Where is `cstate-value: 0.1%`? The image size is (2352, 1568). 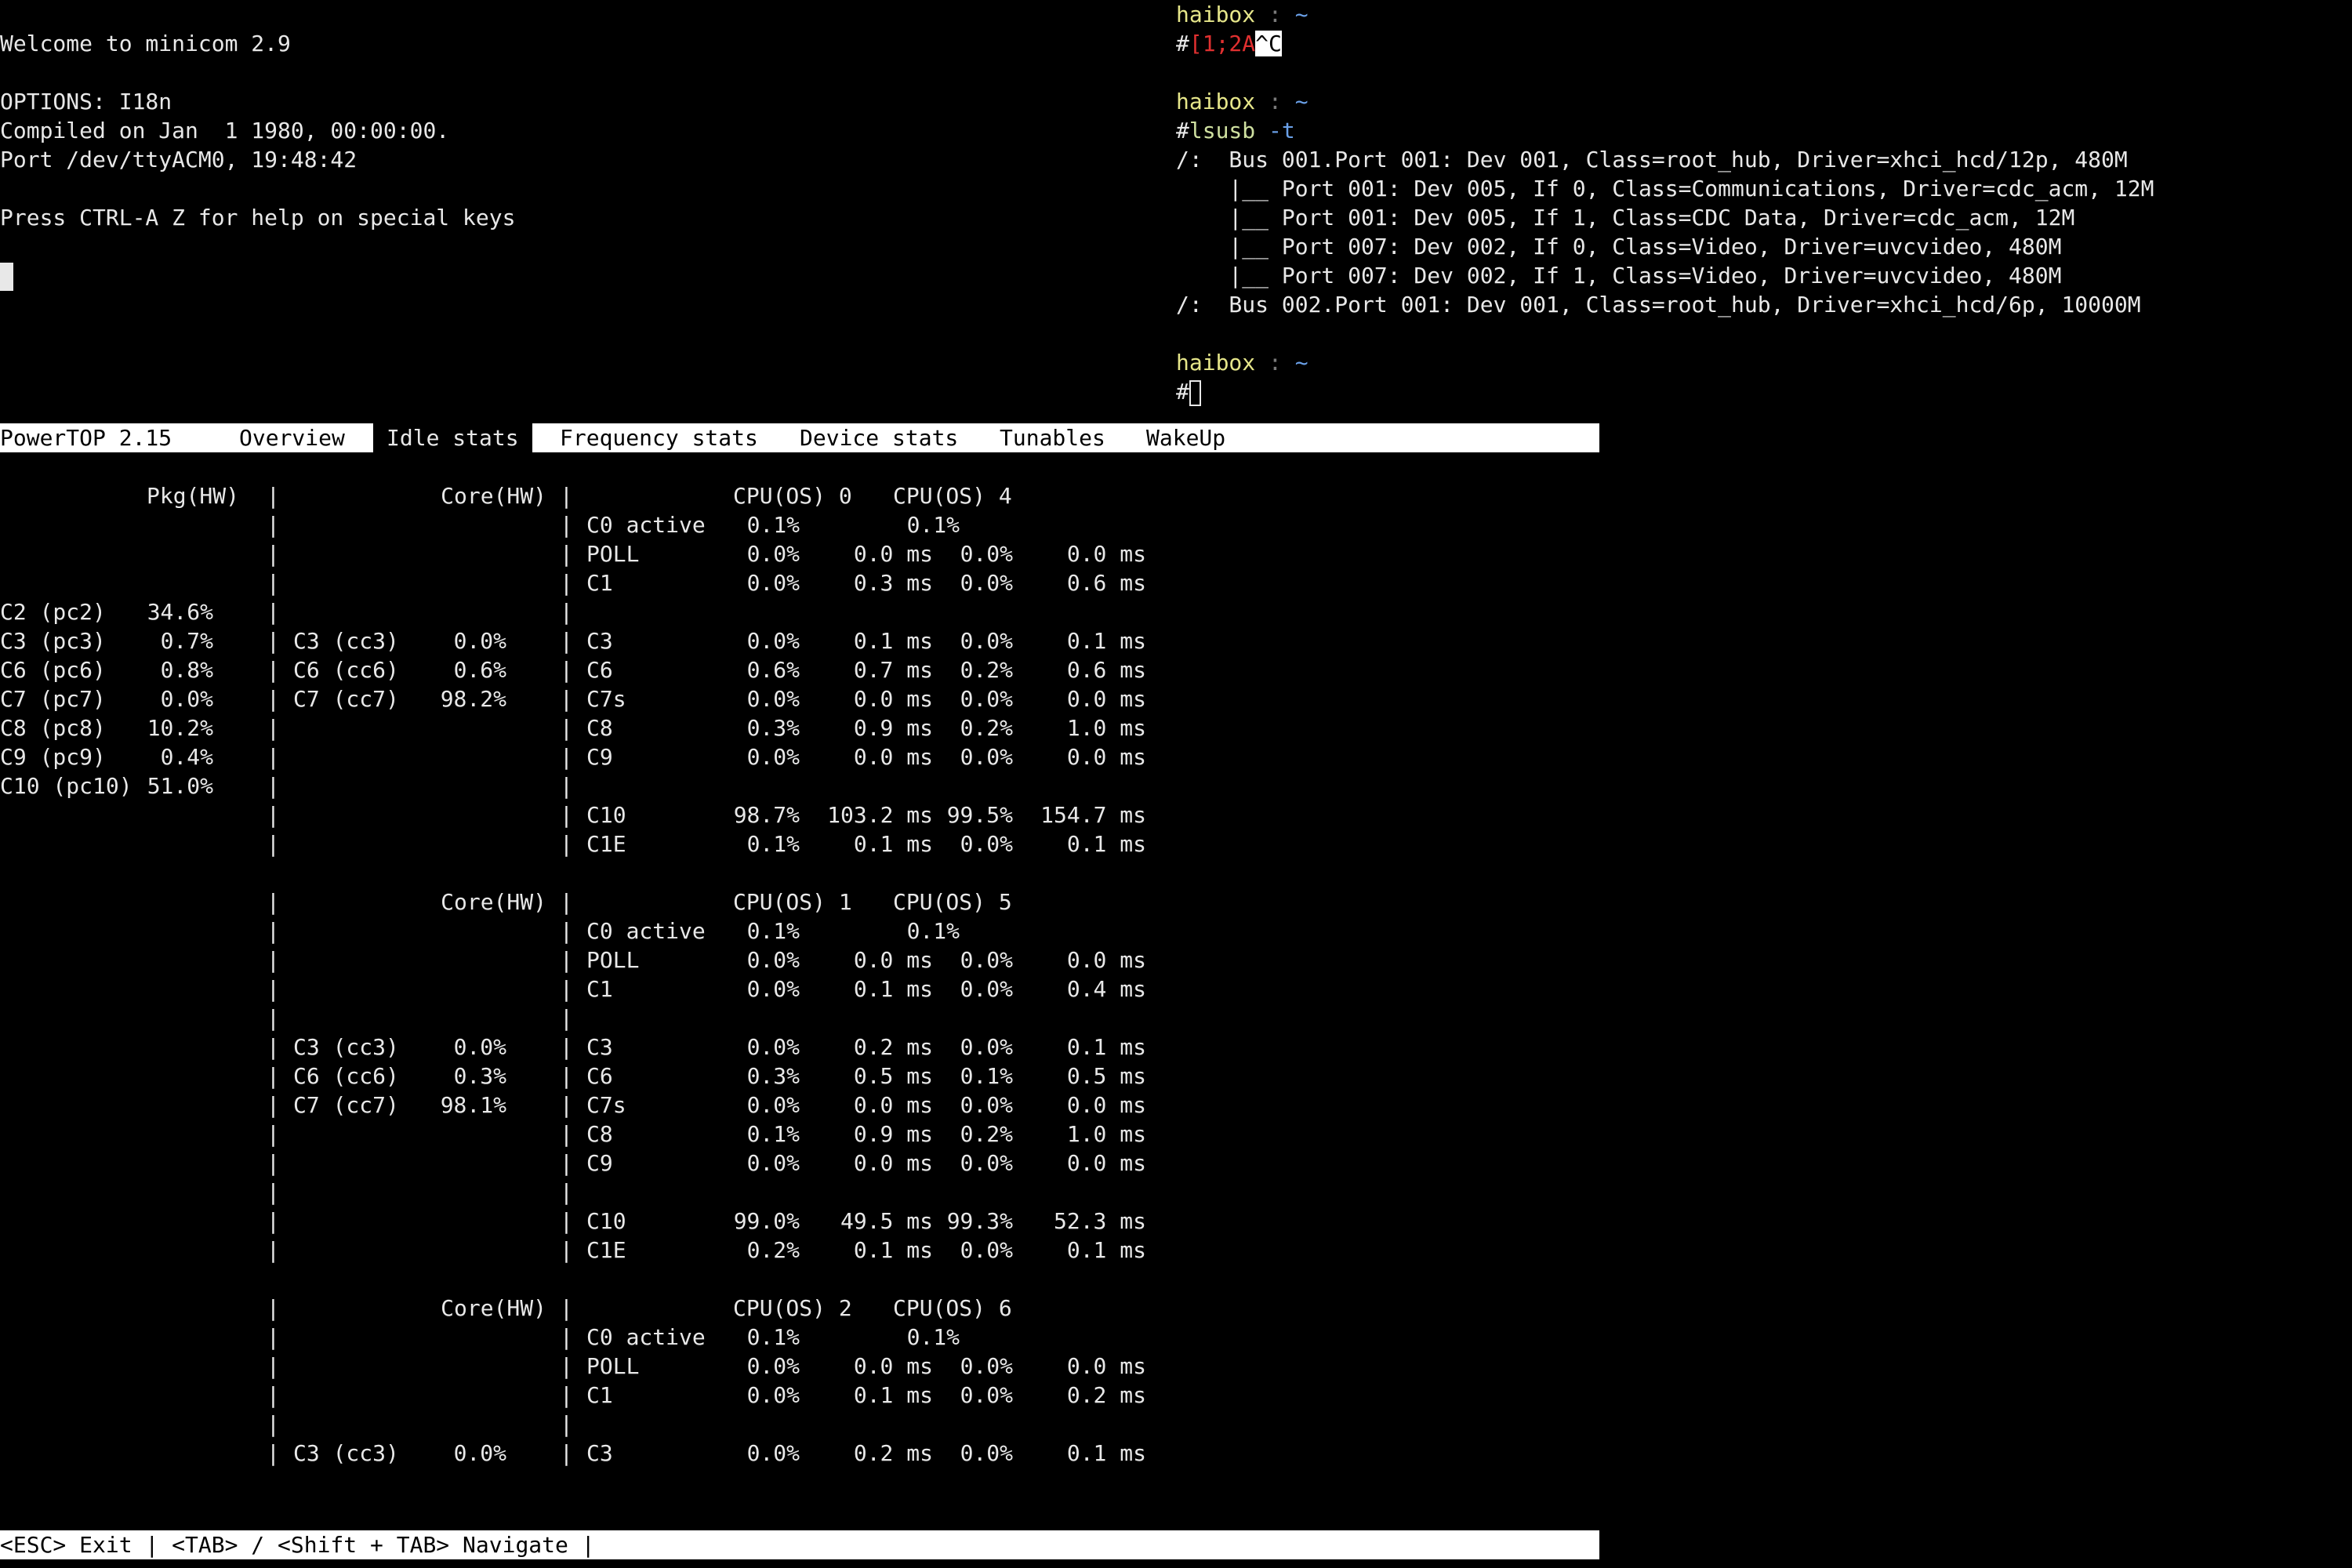
cstate-value: 0.1% is located at coordinates (933, 525).